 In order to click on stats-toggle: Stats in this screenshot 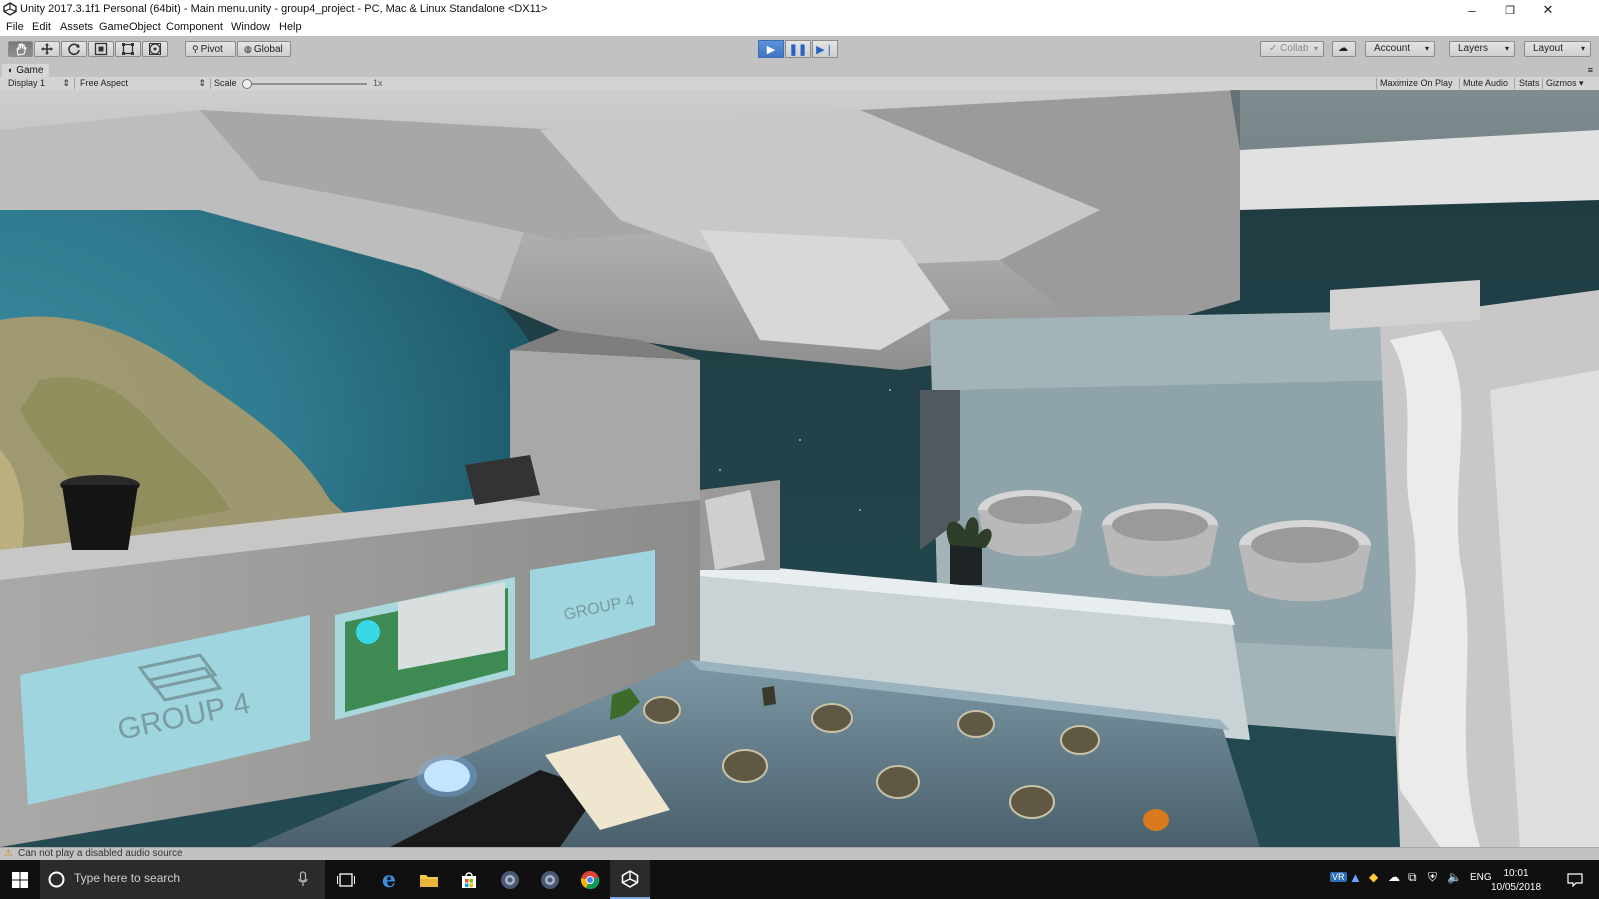, I will do `click(1529, 83)`.